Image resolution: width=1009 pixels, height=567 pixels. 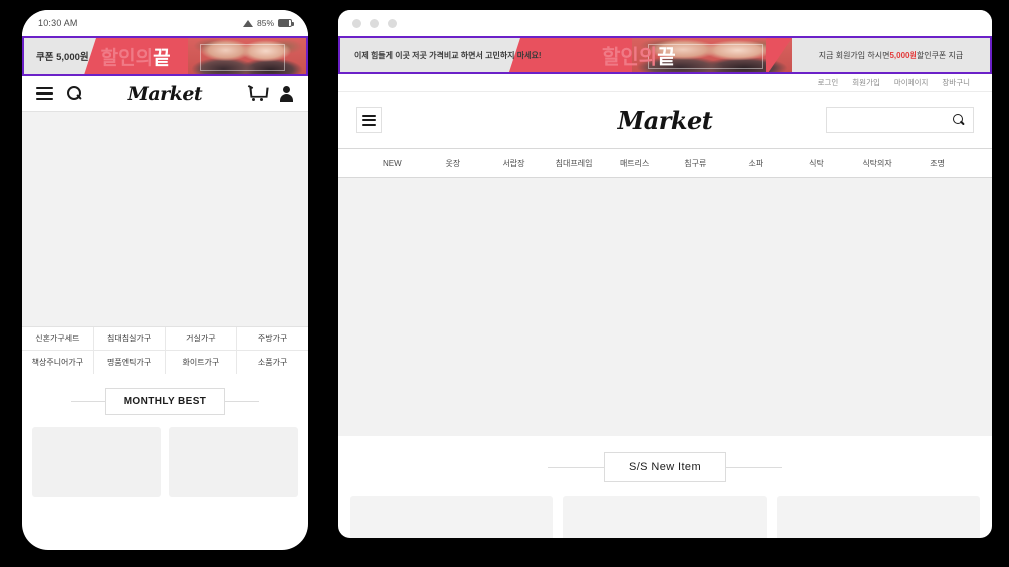 I want to click on signup-suffix: 할인쿠폰 지급, so click(x=940, y=55).